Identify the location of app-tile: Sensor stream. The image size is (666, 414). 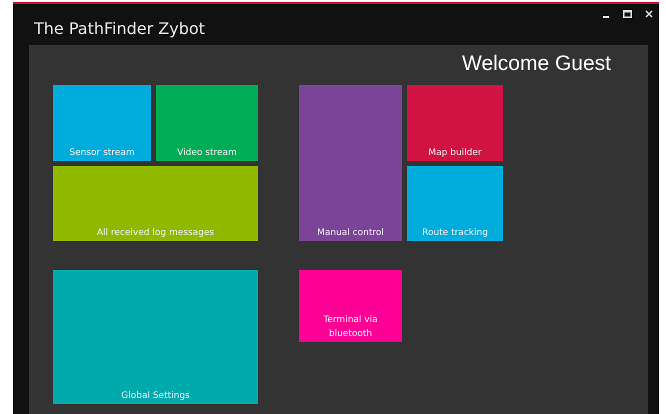
(102, 123).